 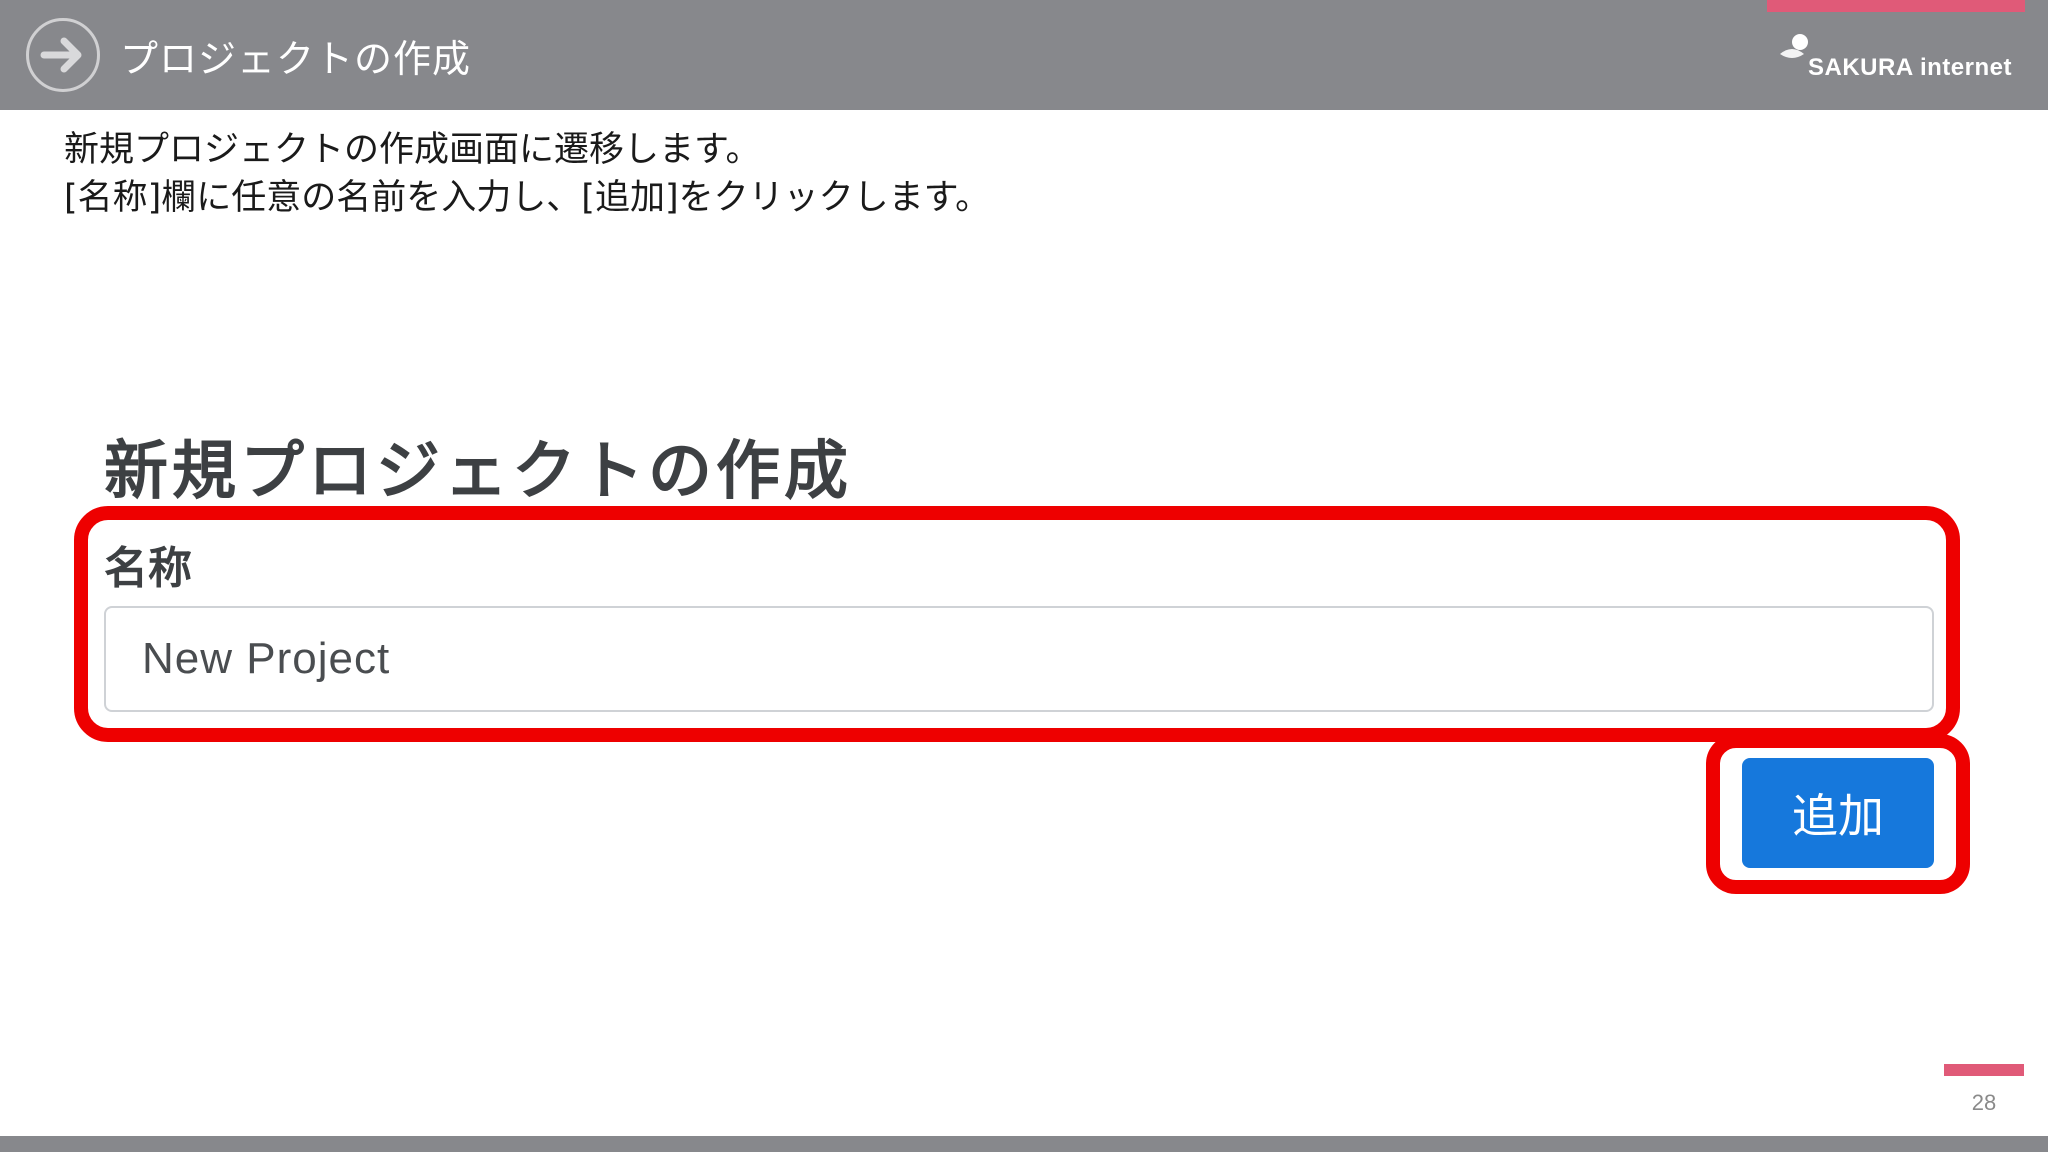 I want to click on footer-bar, so click(x=1024, y=1144).